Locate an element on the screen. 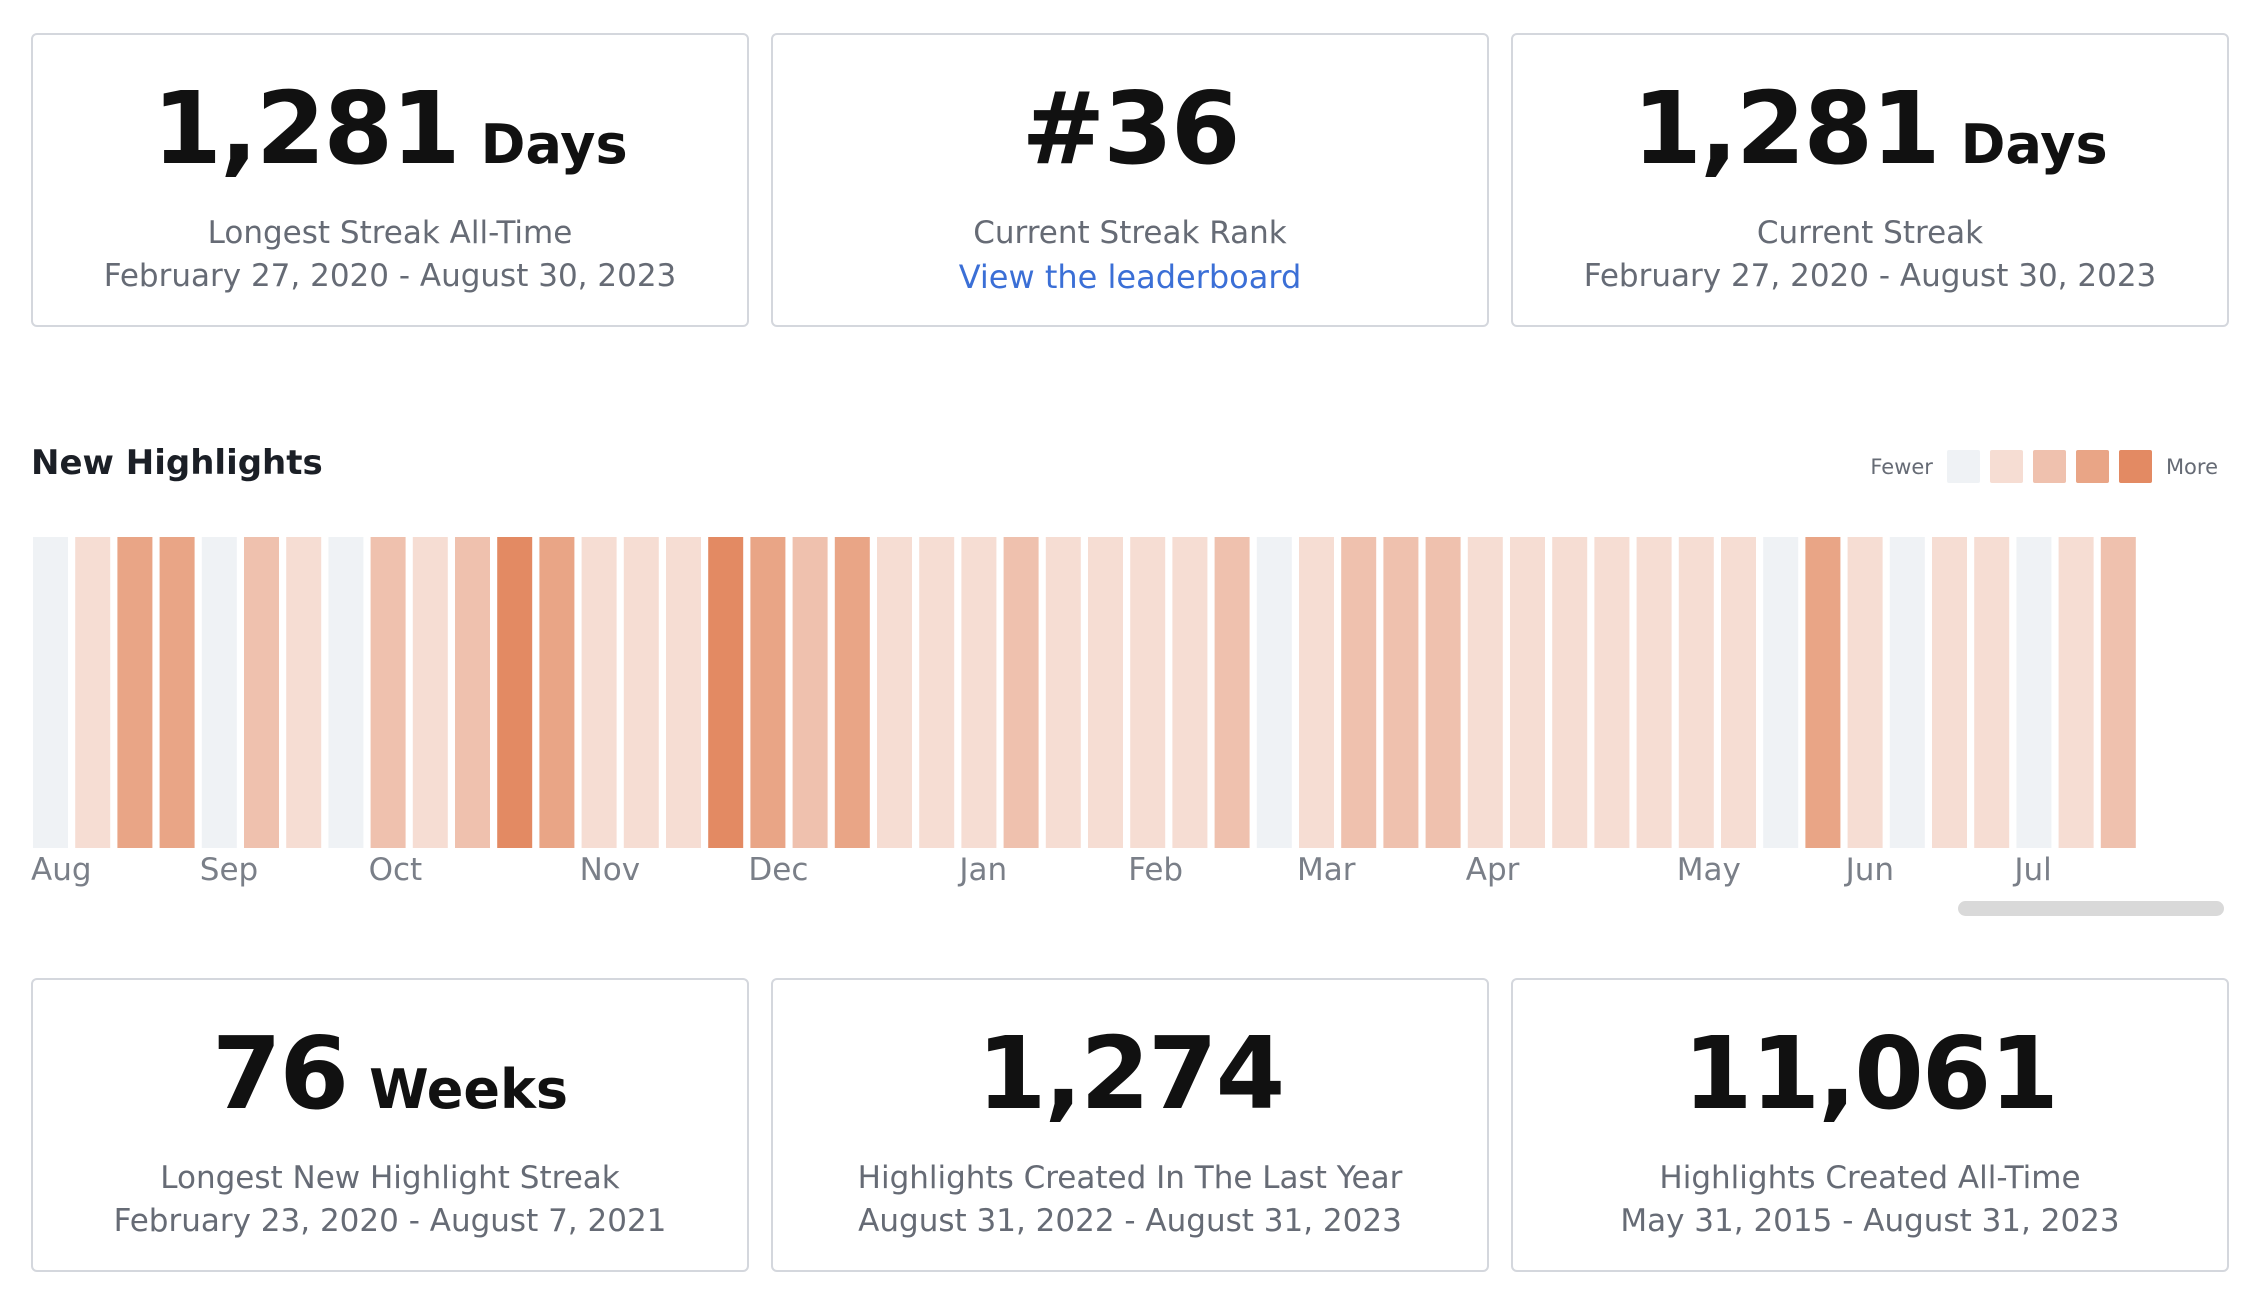  highlights-all-time-dates: May 31, 2015 - August 31, 2023 is located at coordinates (1870, 1221).